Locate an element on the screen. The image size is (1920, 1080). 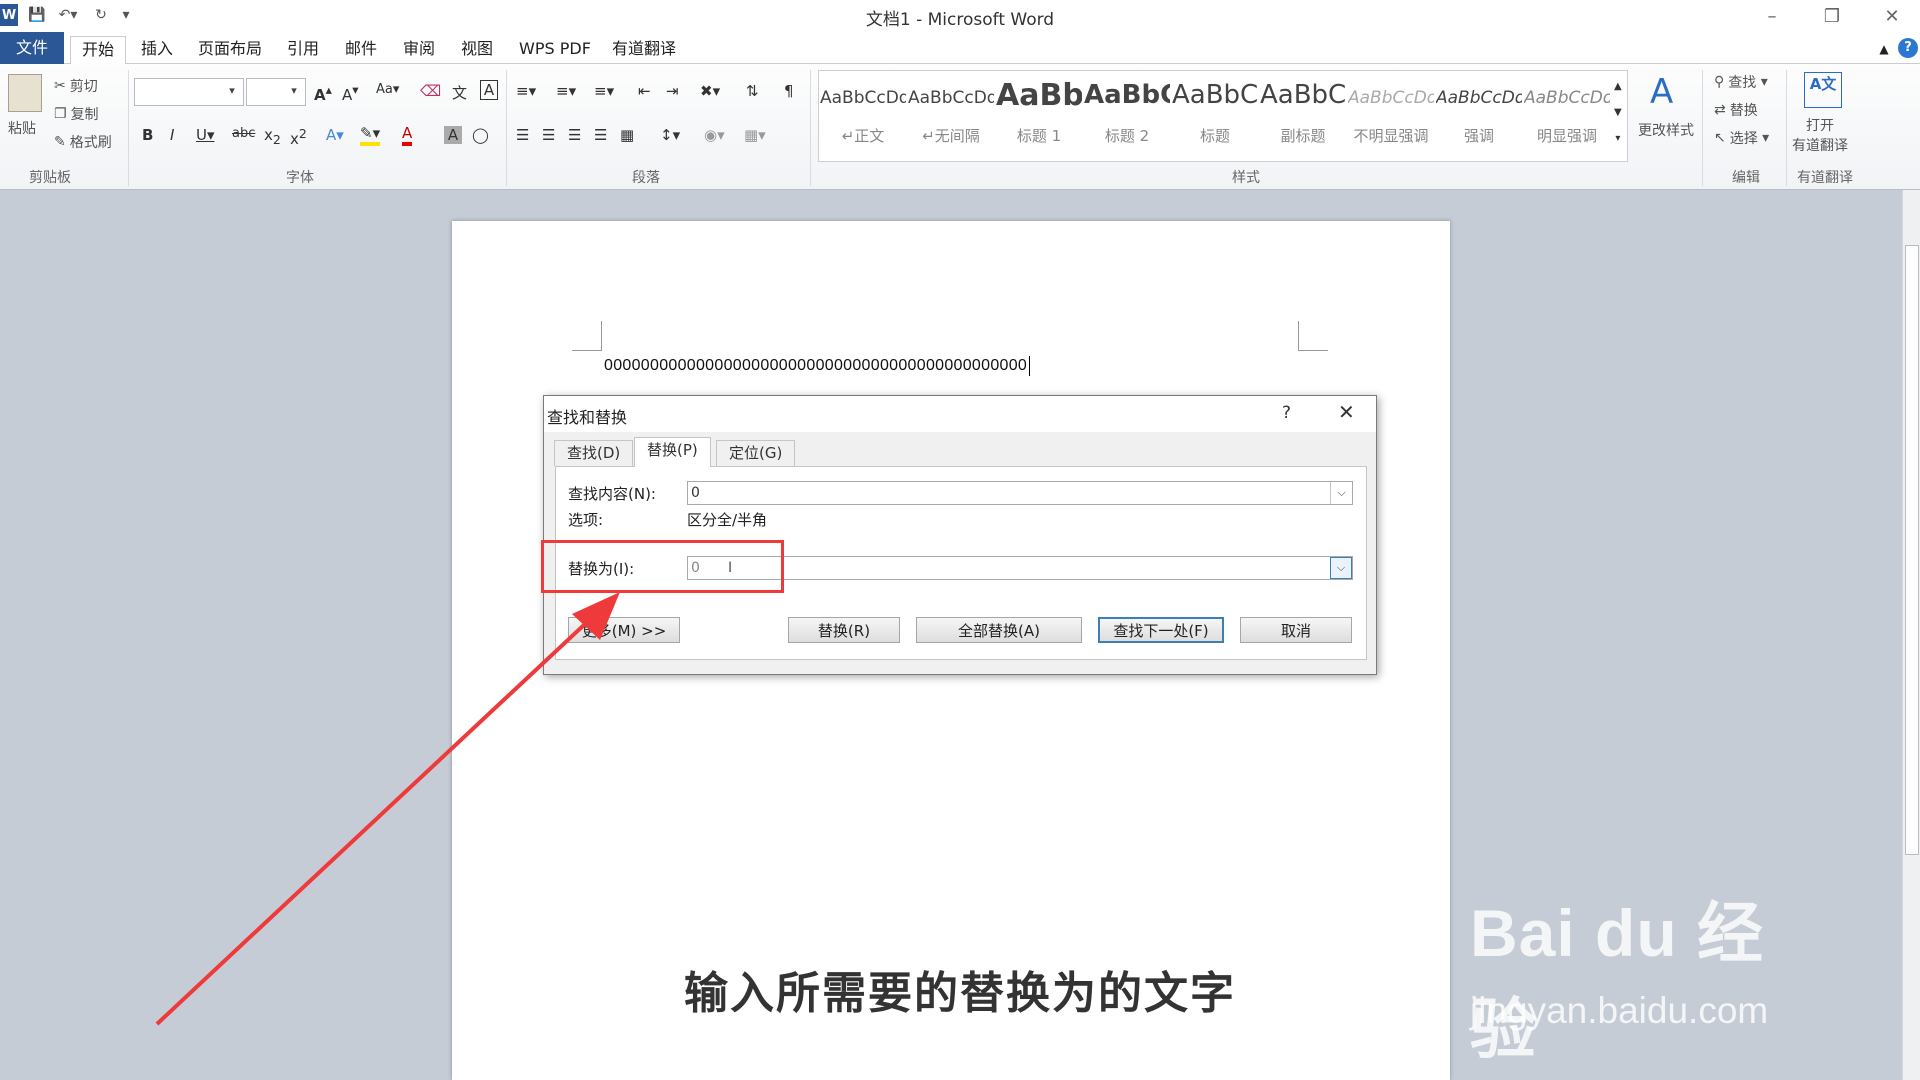
baidu-watermark: Bai du 经验 jingyan.baidu.com is located at coordinates (1650, 973).